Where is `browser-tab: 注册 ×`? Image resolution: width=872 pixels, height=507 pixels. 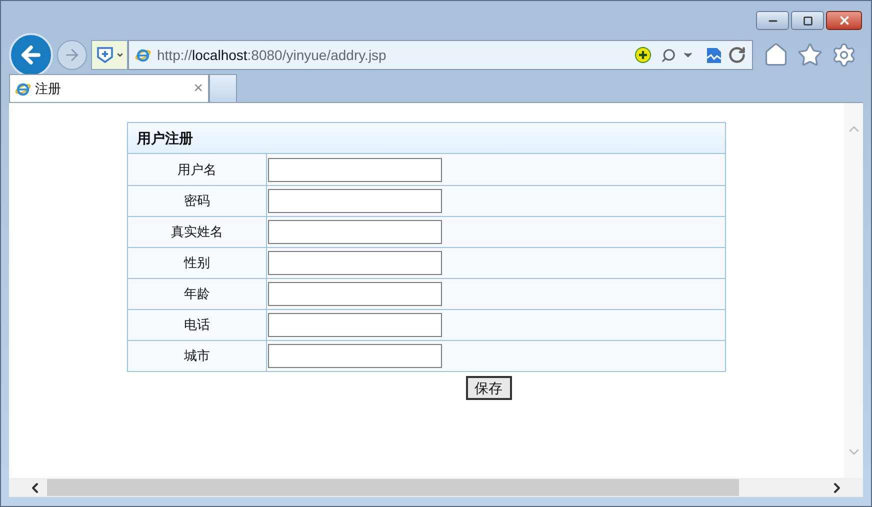 browser-tab: 注册 × is located at coordinates (109, 88).